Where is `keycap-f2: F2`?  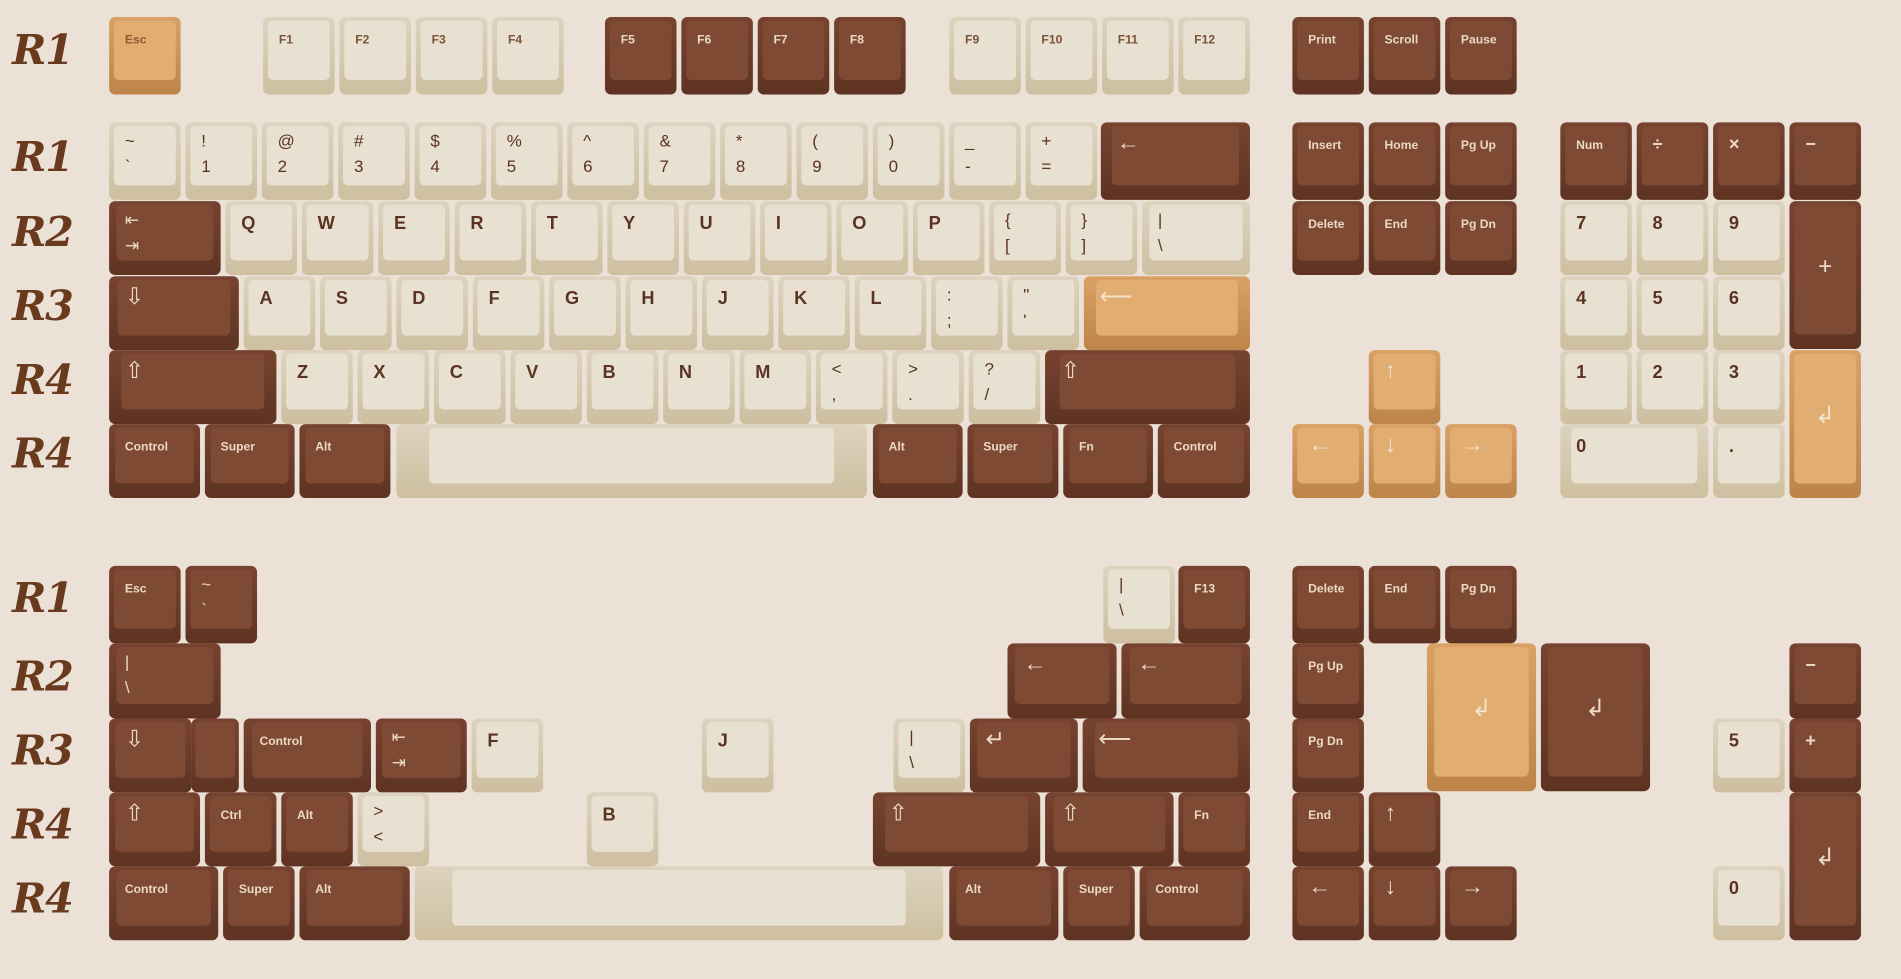
keycap-f2: F2 is located at coordinates (375, 55).